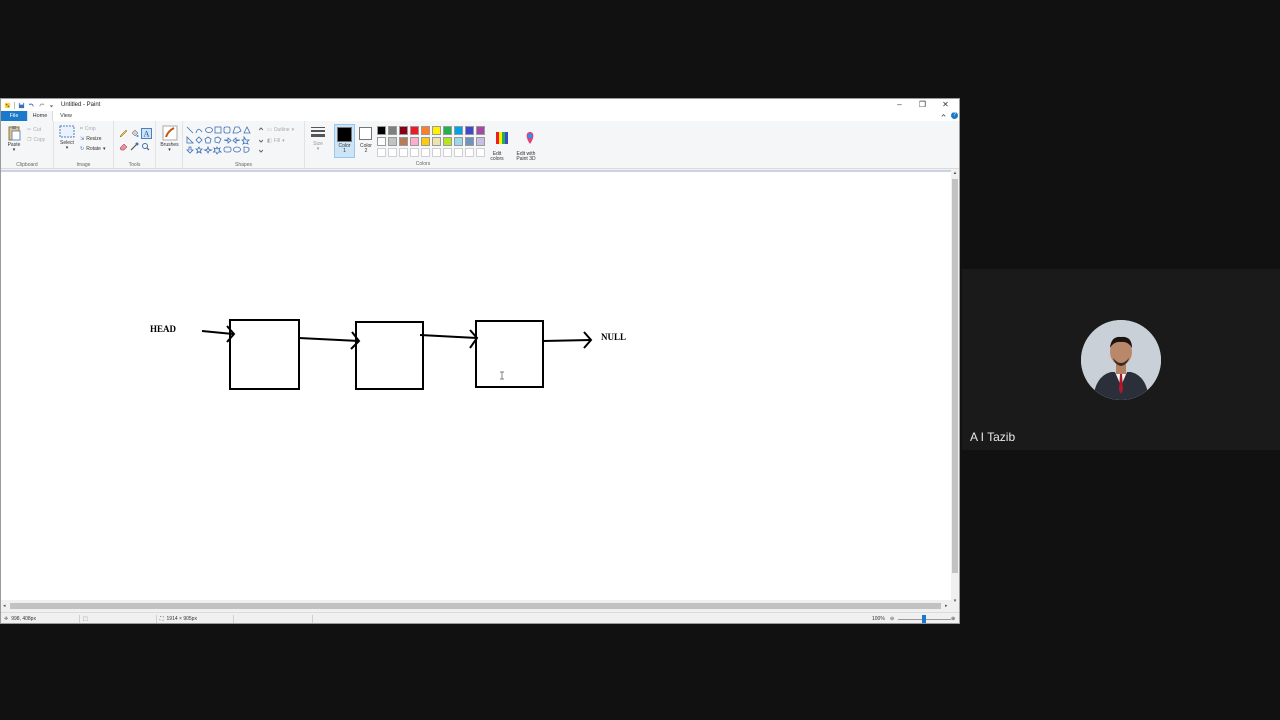 This screenshot has height=720, width=1280. I want to click on minimize-ribbon-icon, so click(943, 115).